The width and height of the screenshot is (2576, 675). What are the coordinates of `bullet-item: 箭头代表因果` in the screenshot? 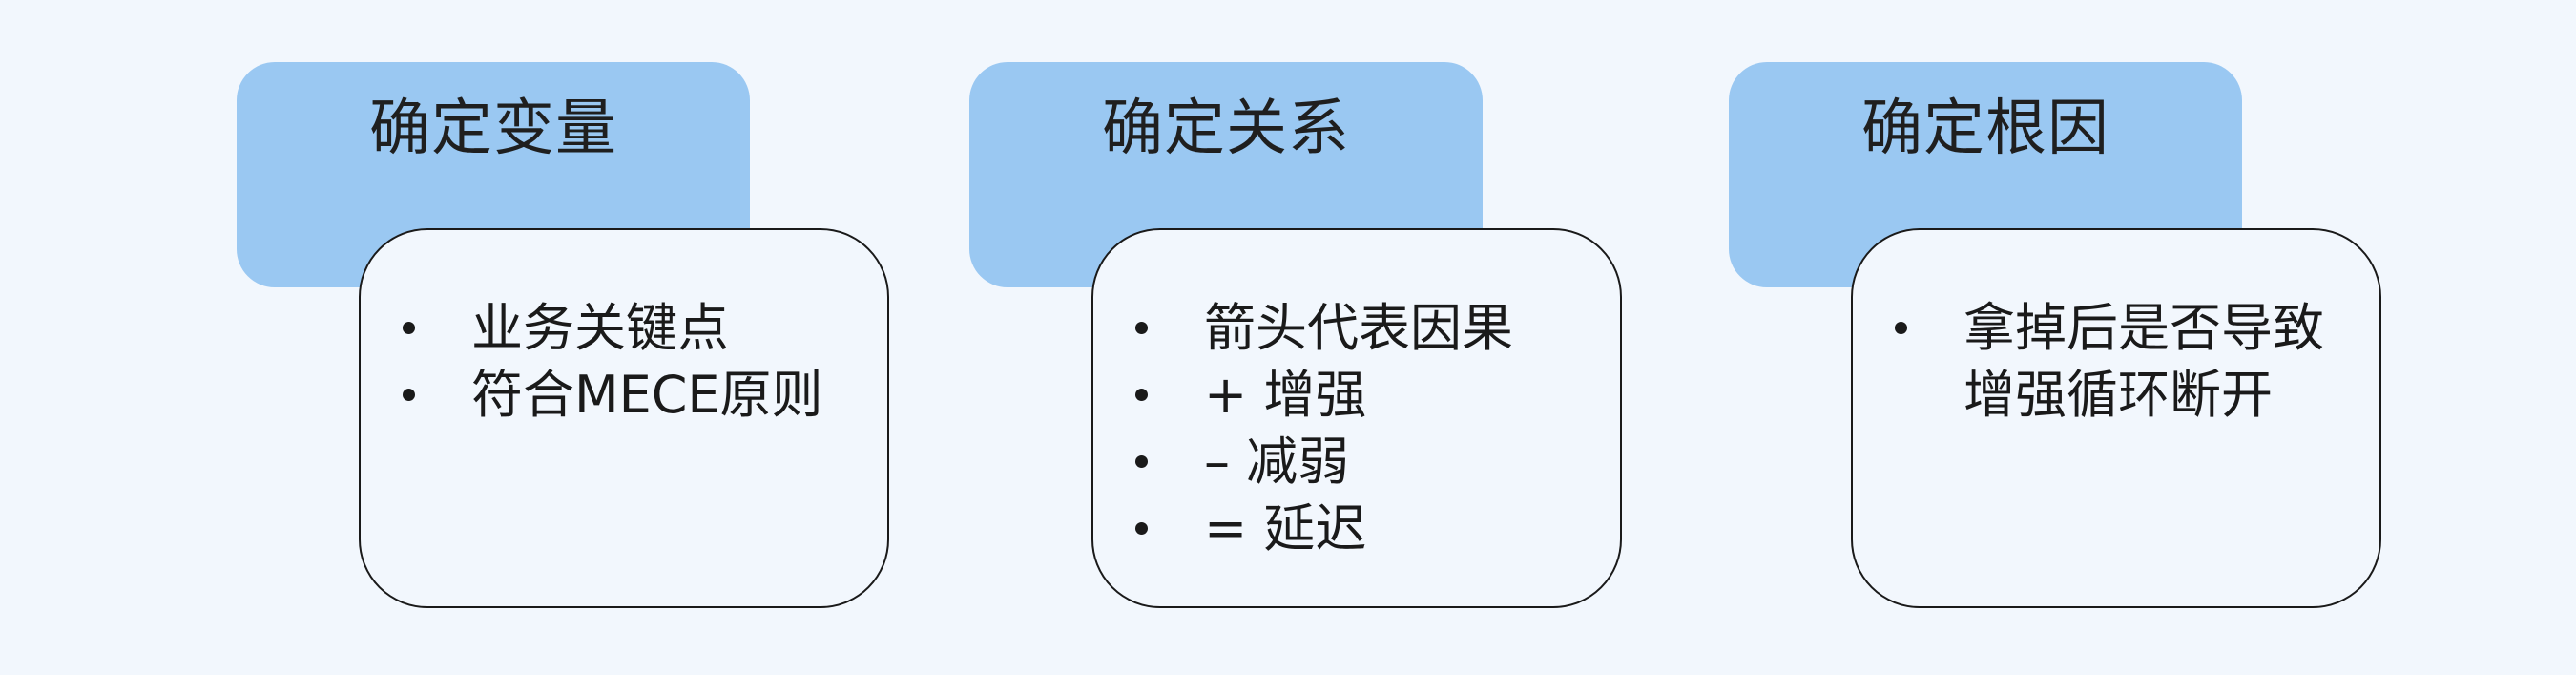 It's located at (1365, 328).